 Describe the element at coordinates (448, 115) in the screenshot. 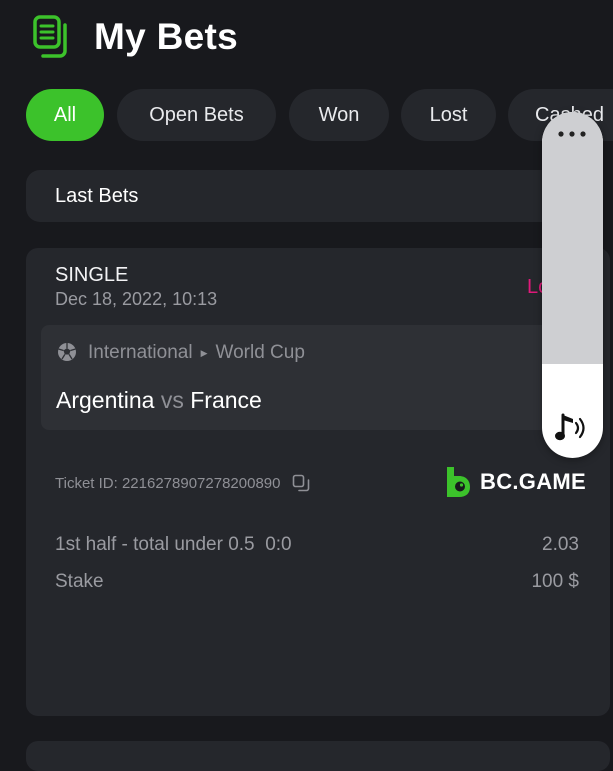

I see `filter-lost-chip: Lost` at that location.